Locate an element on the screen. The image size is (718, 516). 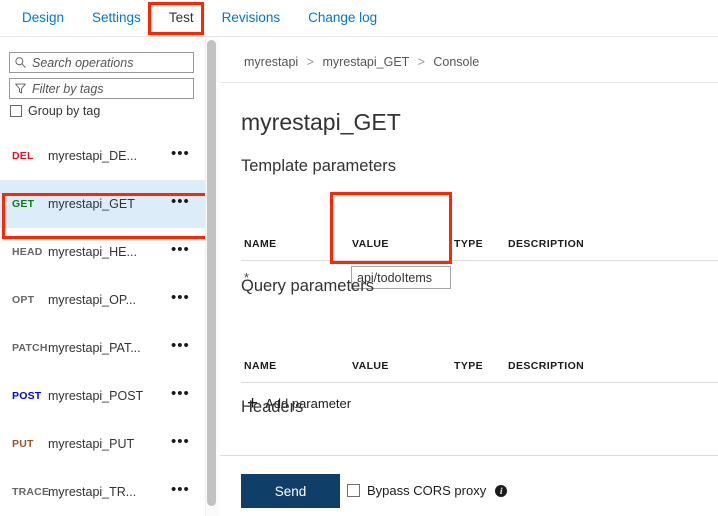
bypass-cors-proxy-label: Bypass CORS proxy is located at coordinates (427, 490).